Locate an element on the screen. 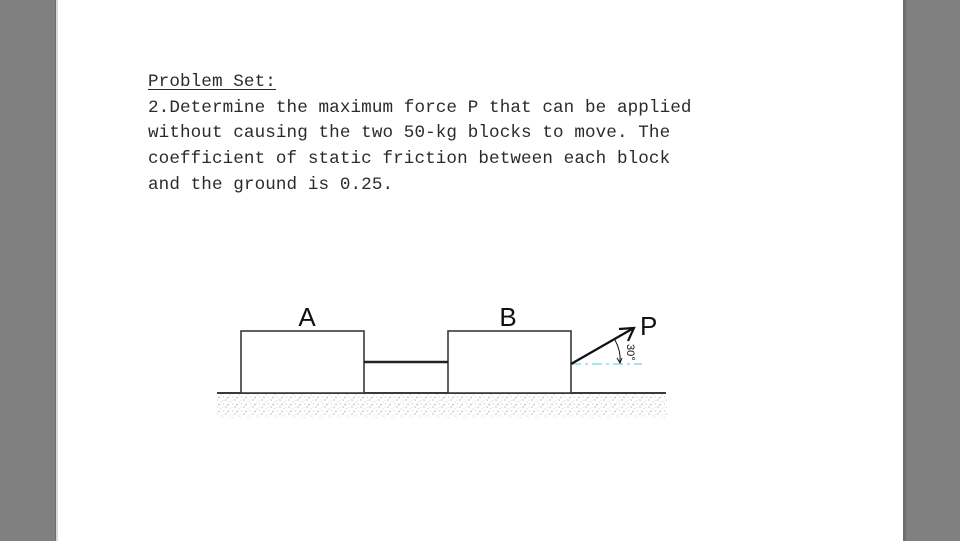  block-a-label: A is located at coordinates (307, 317).